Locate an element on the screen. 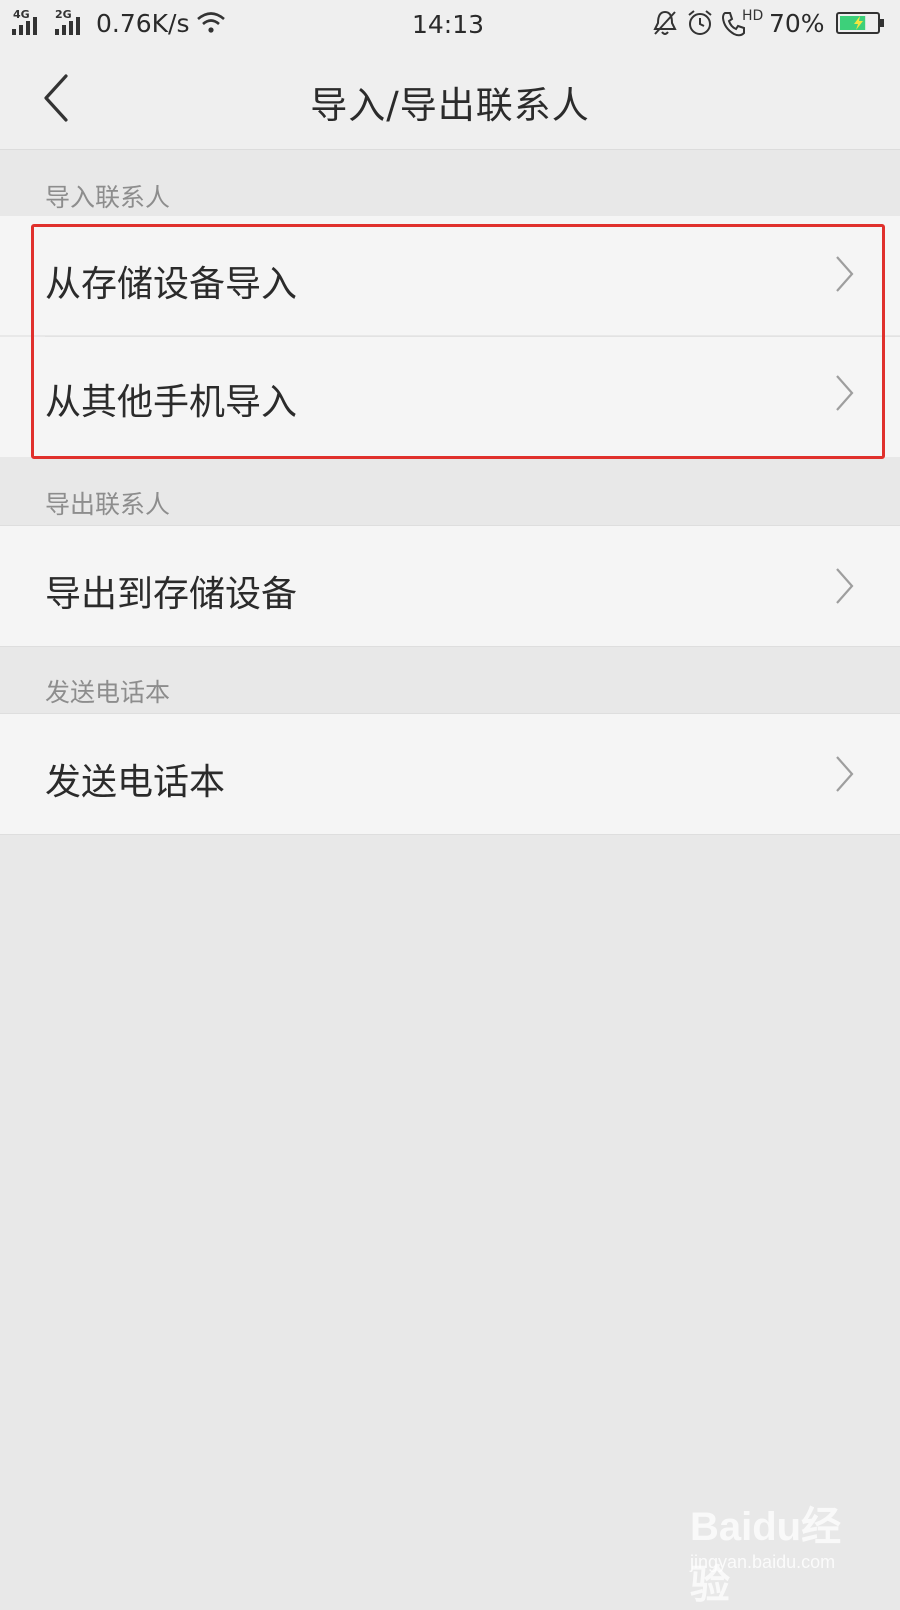 This screenshot has width=900, height=1610. mute-bell-icon is located at coordinates (665, 22).